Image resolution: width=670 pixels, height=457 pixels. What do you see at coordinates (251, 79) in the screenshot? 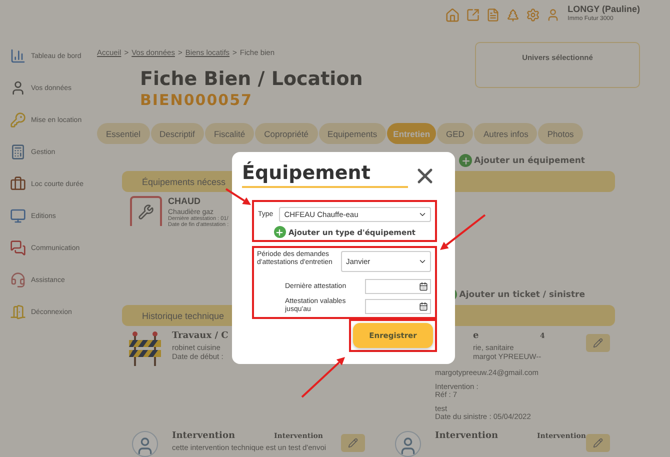
I see `page-title: Fiche Bien / Location` at bounding box center [251, 79].